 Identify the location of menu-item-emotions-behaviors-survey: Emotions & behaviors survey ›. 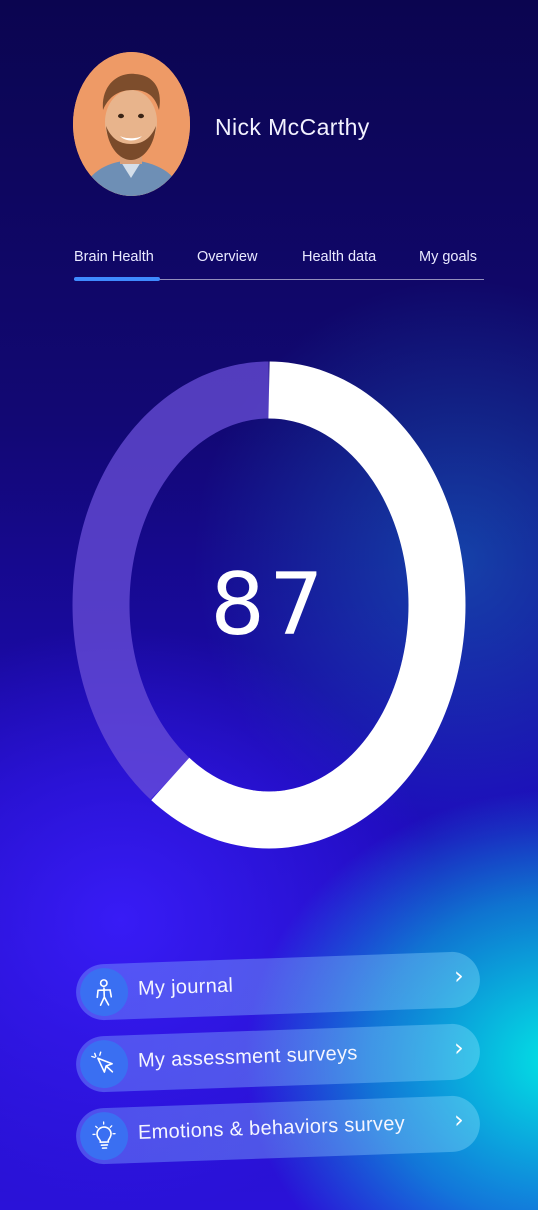
(278, 1130).